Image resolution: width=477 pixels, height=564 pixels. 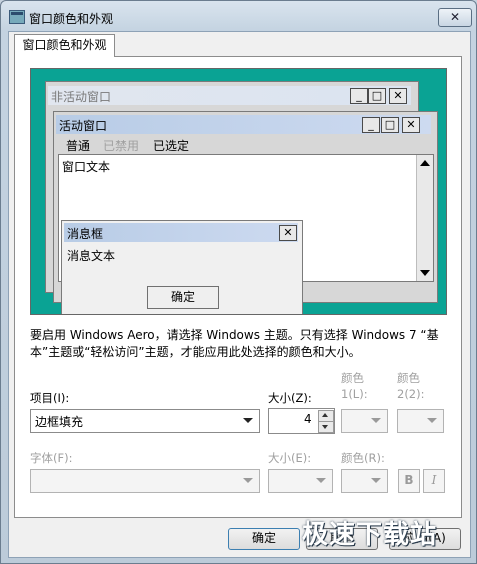 I want to click on size-stepper: 4, so click(x=301, y=421).